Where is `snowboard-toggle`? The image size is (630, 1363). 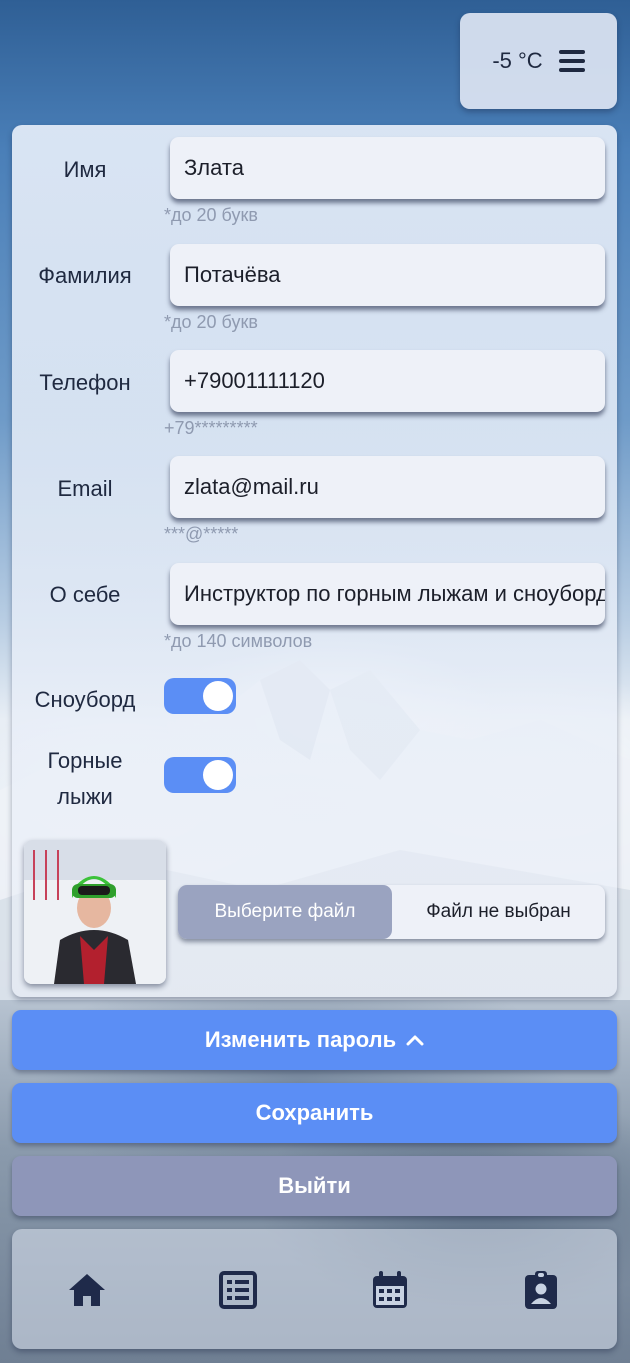 snowboard-toggle is located at coordinates (200, 696).